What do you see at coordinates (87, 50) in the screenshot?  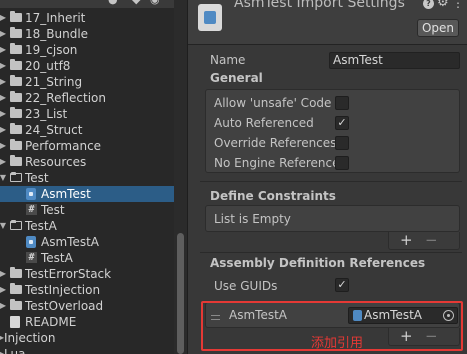 I see `tree-item: ▶ 19_cjson` at bounding box center [87, 50].